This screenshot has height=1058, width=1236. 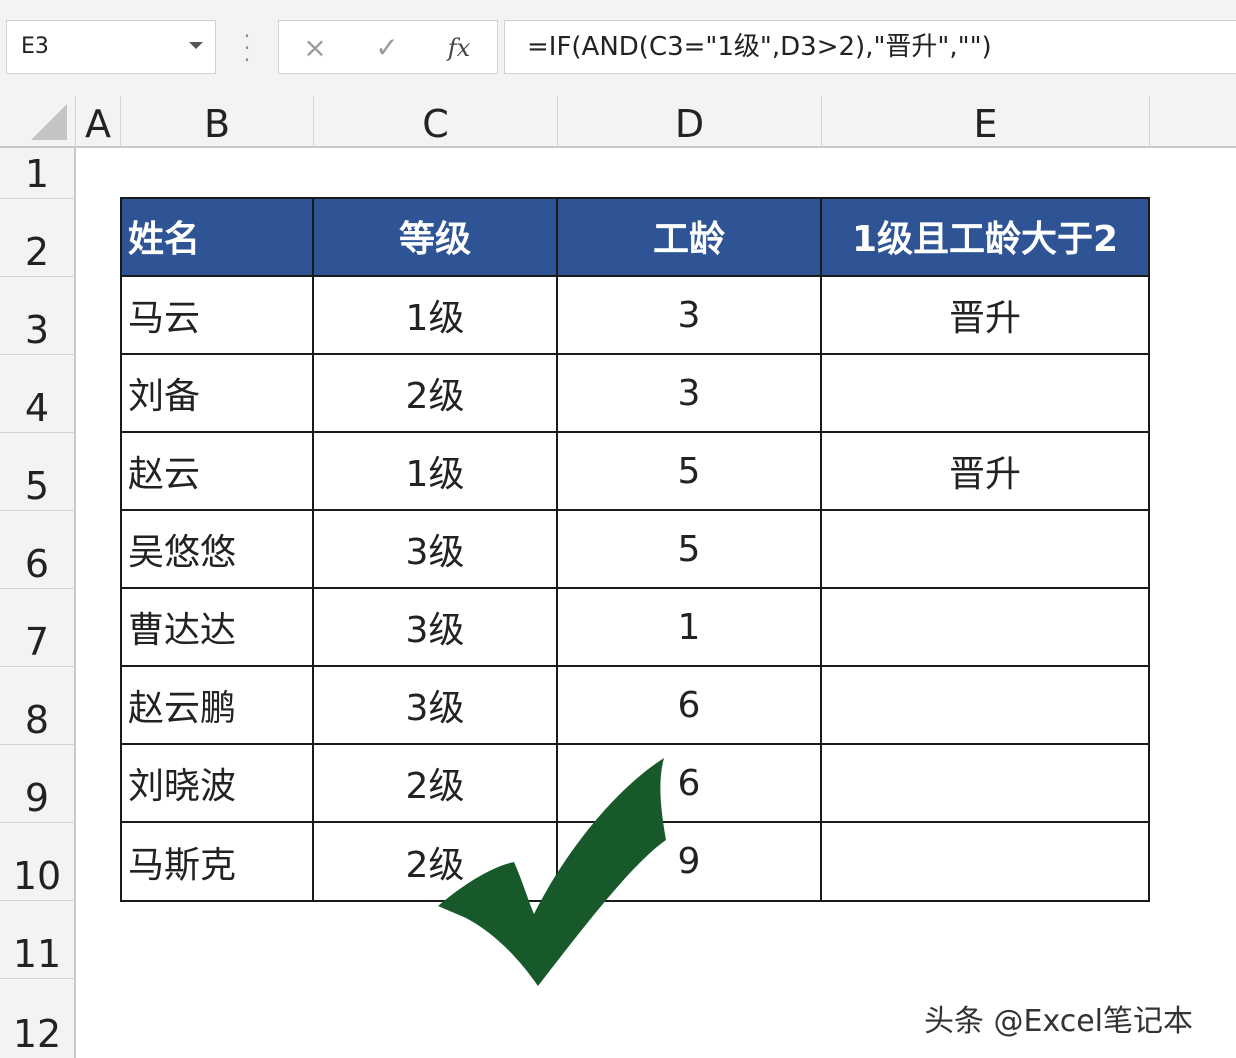 I want to click on checkmark-icon, so click(x=552, y=872).